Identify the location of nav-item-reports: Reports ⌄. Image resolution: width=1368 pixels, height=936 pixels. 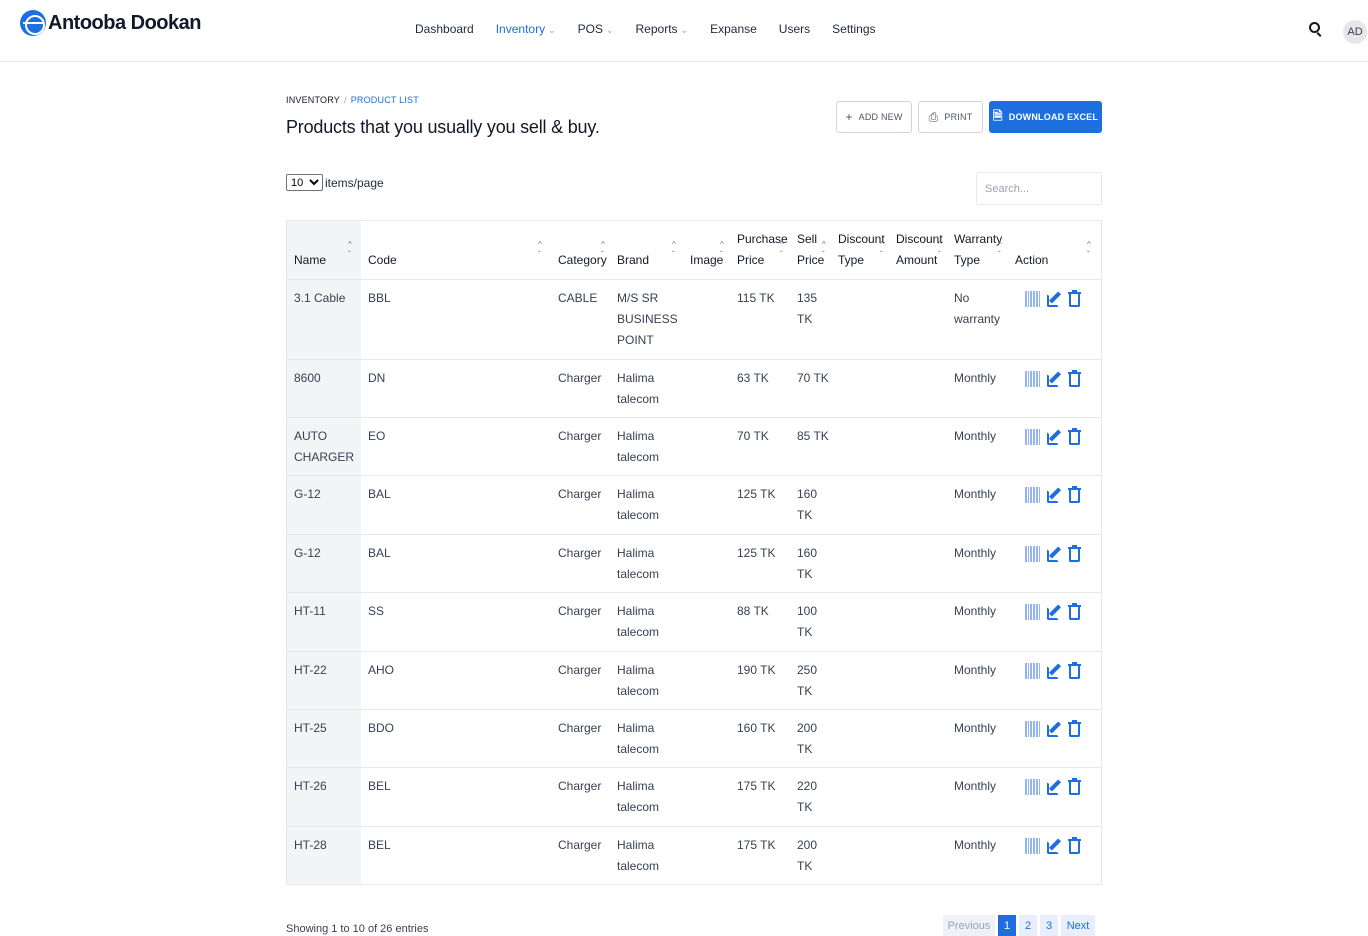
(662, 29).